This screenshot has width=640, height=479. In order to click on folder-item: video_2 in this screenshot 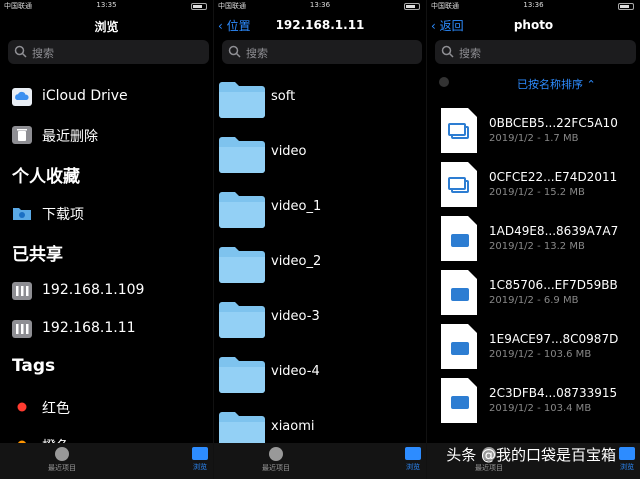, I will do `click(320, 266)`.